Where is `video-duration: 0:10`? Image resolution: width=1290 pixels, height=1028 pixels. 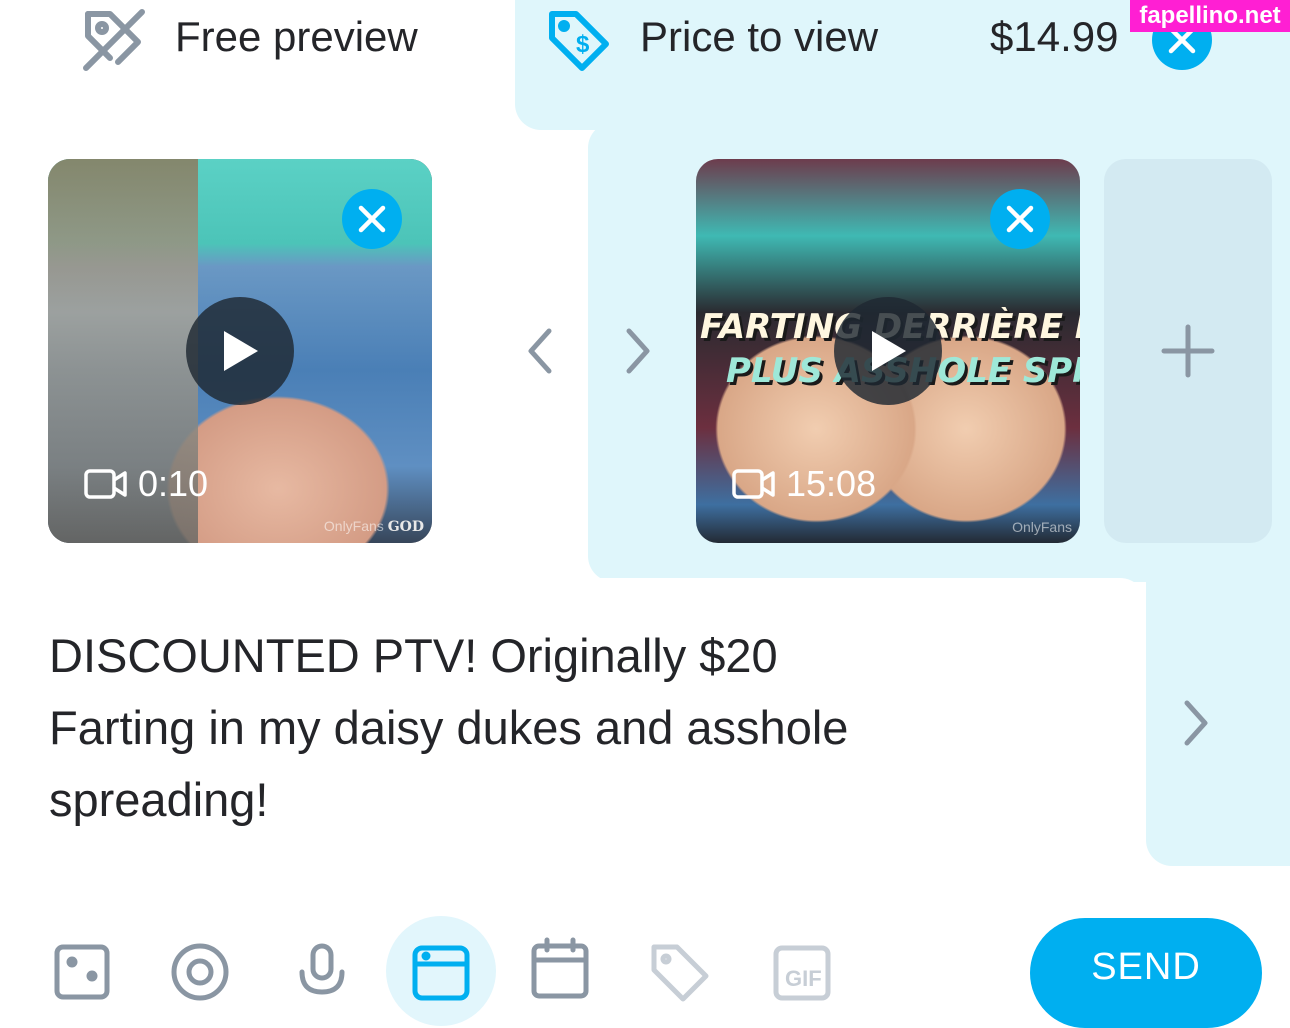
video-duration: 0:10 is located at coordinates (146, 484).